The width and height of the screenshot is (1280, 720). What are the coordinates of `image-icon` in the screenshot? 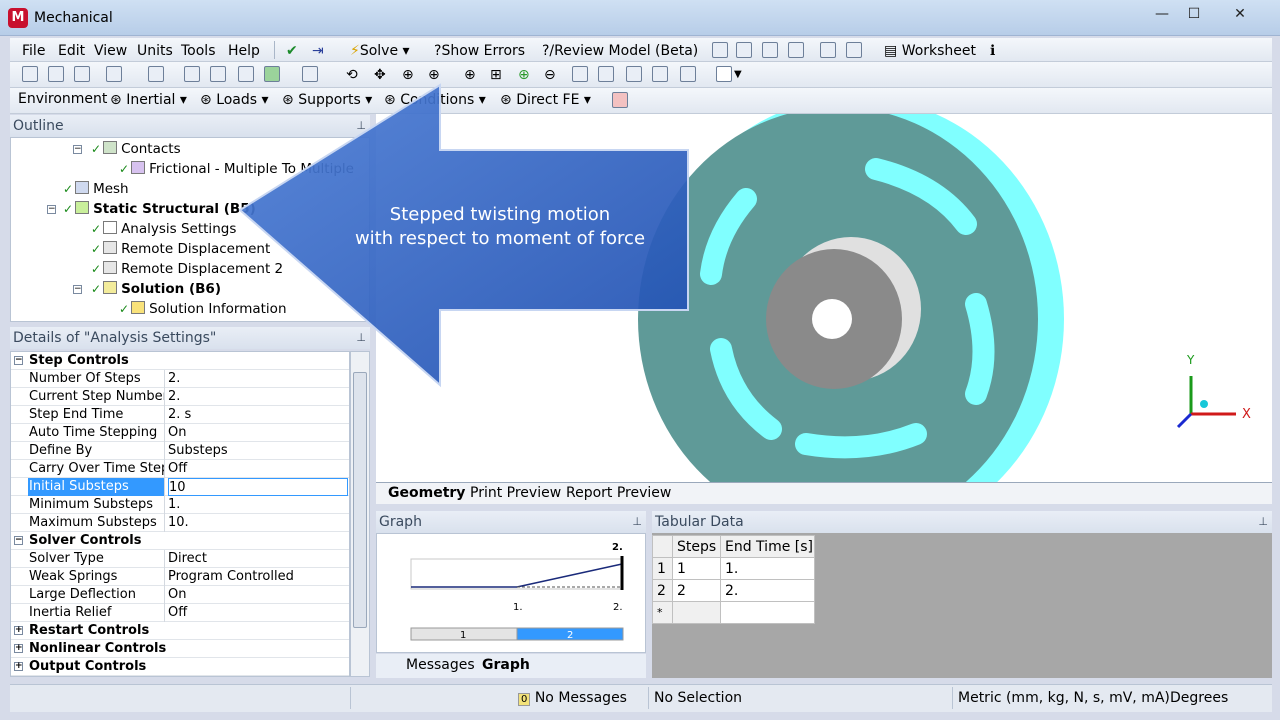 It's located at (854, 50).